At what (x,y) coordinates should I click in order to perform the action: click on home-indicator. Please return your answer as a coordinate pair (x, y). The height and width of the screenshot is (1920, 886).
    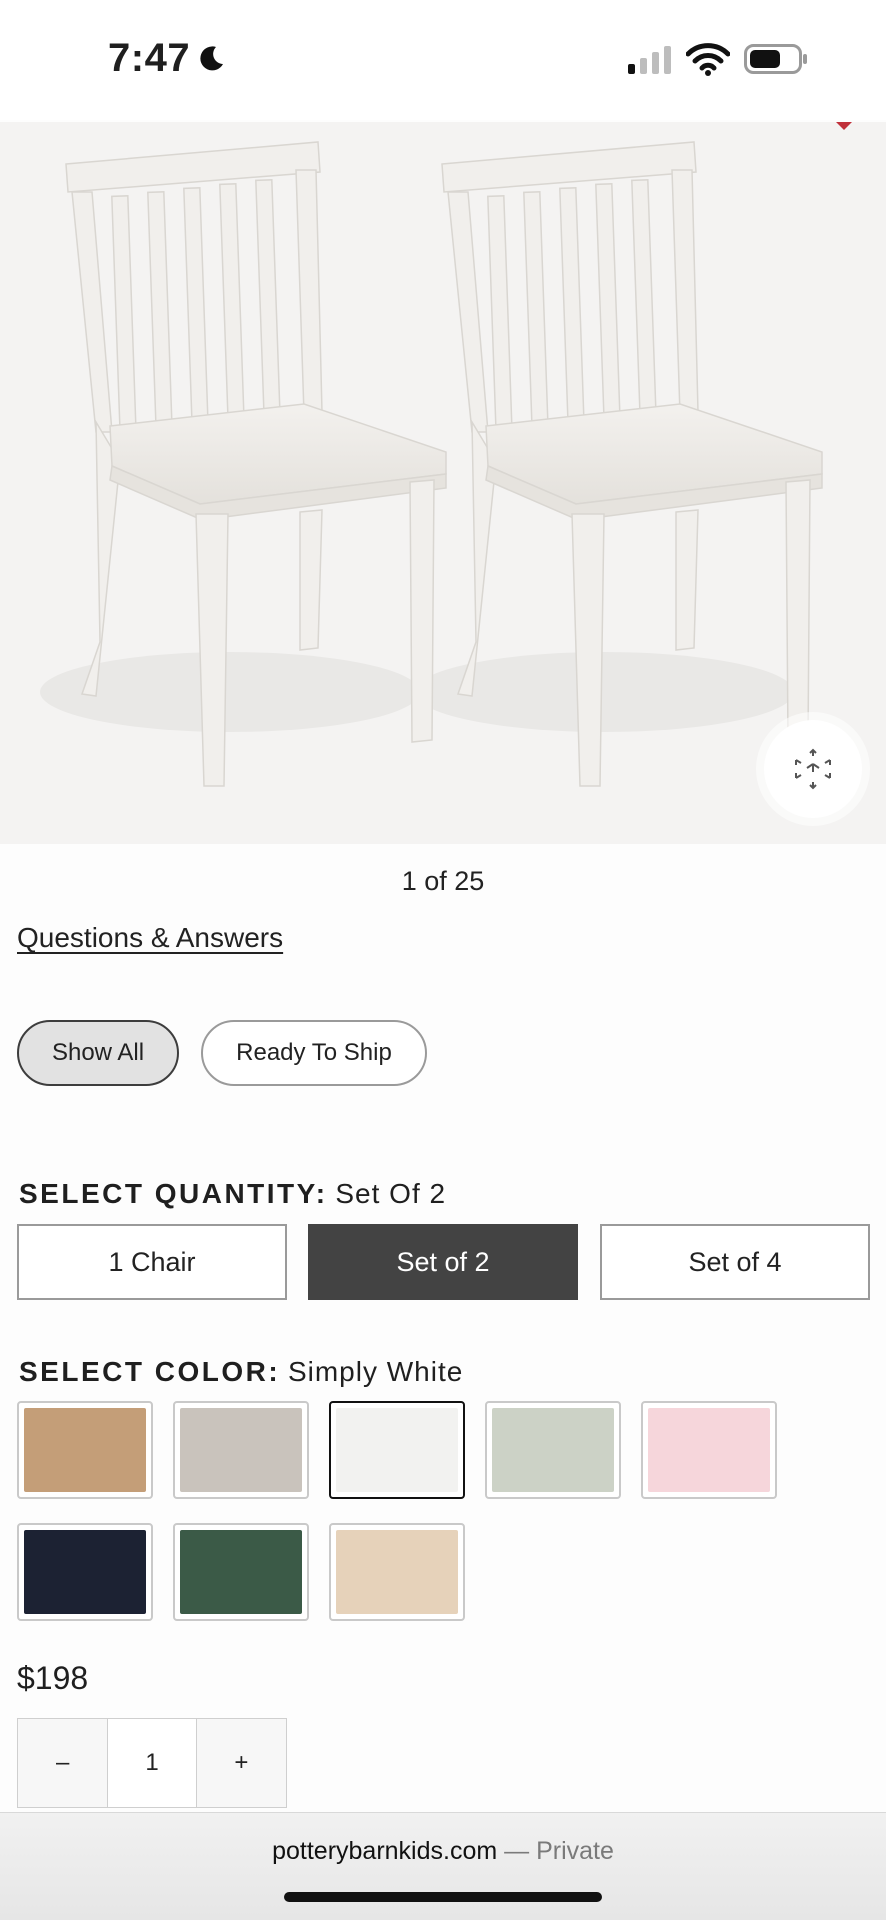
    Looking at the image, I should click on (443, 1897).